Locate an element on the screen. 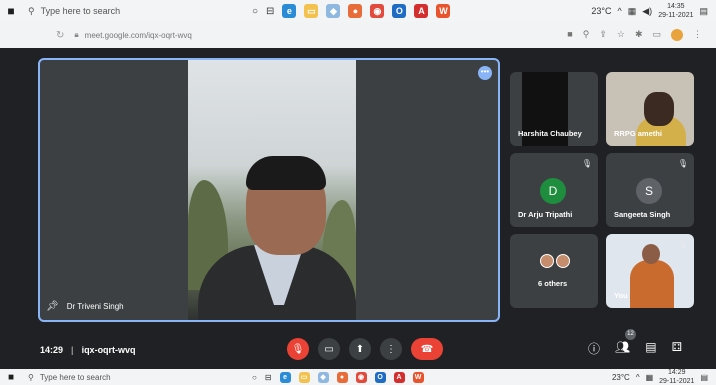 Image resolution: width=716 pixels, height=385 pixels. taskbar-apps: ○ ⊟ e ▭ ◆ ● ◉ O A W is located at coordinates (338, 377).